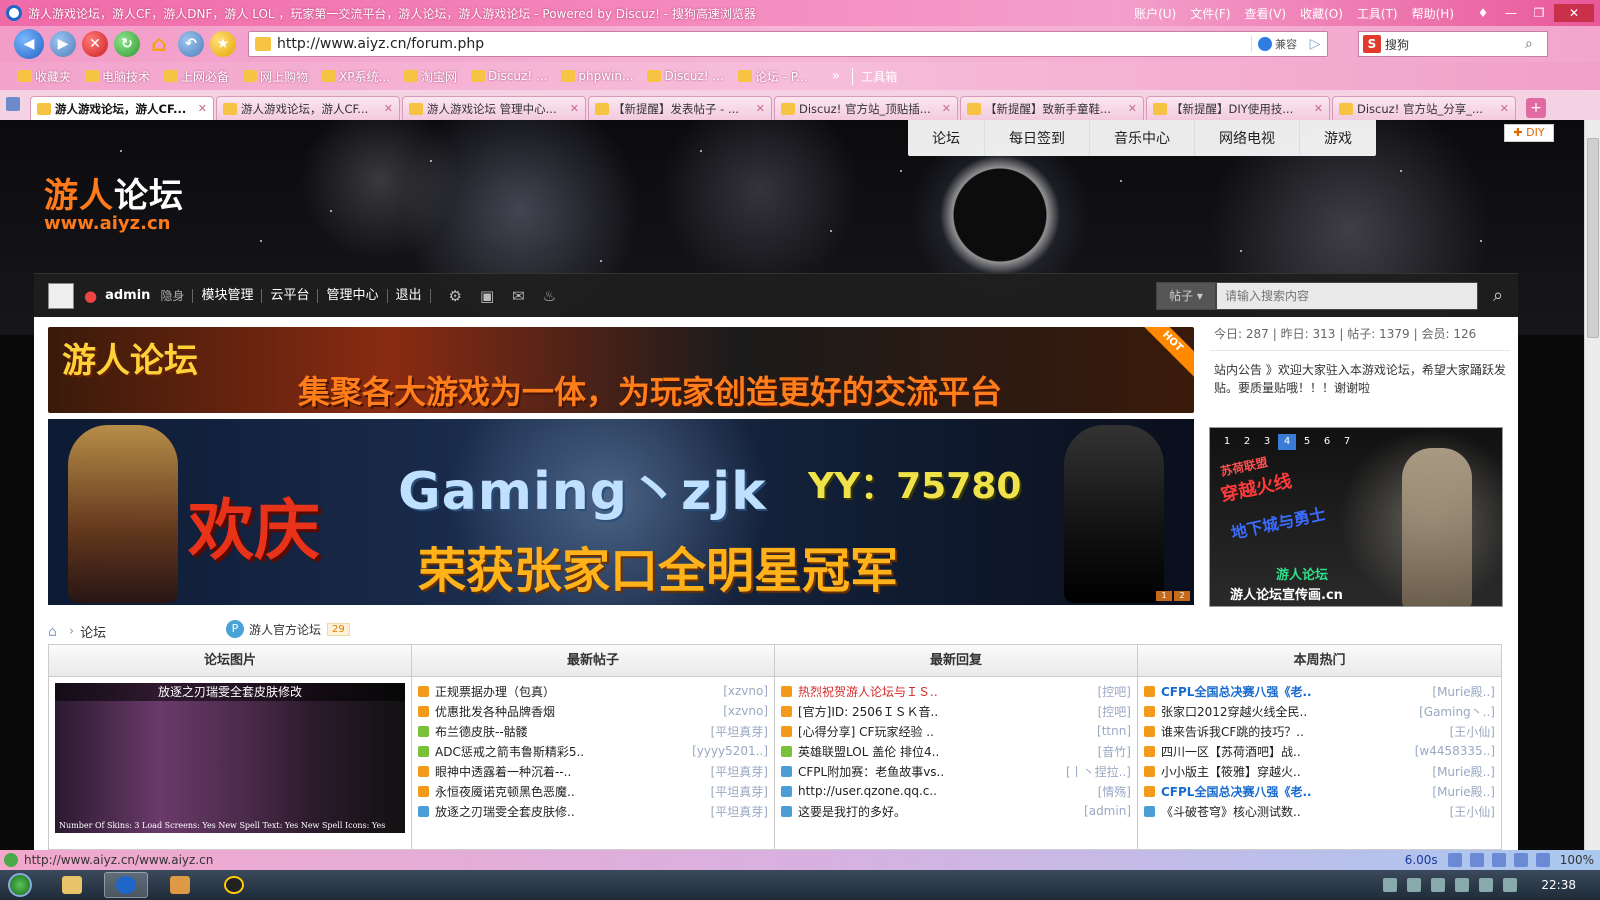  What do you see at coordinates (234, 885) in the screenshot?
I see `taskbar-qq` at bounding box center [234, 885].